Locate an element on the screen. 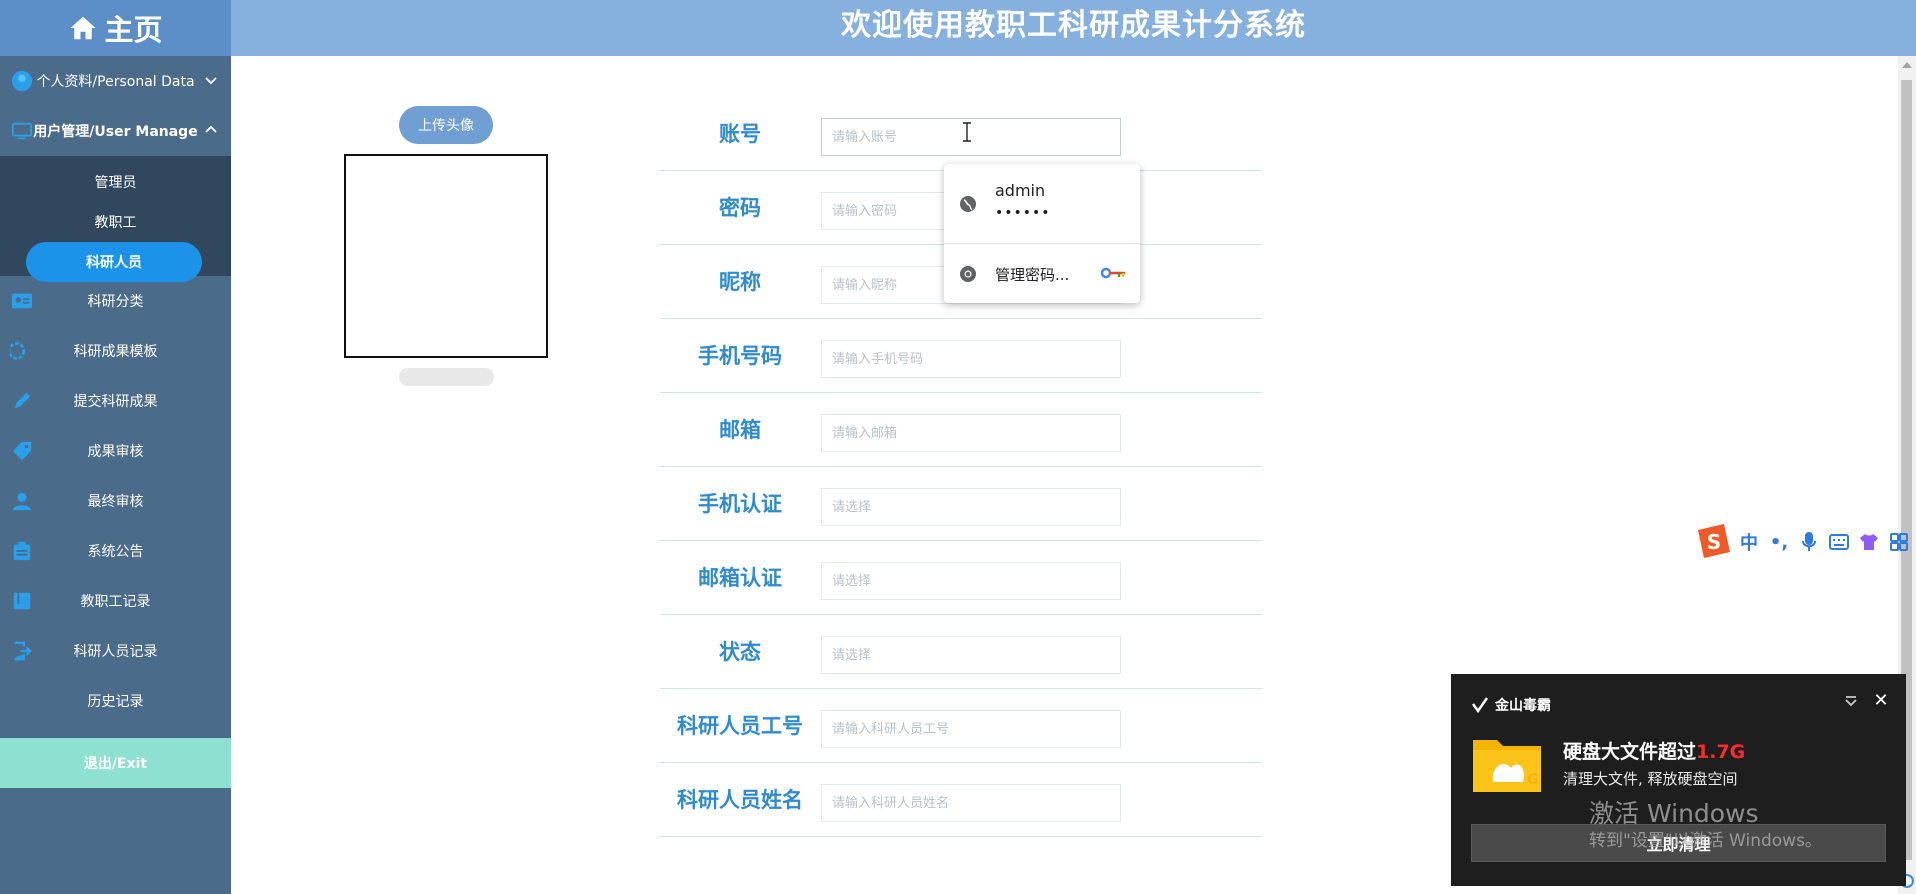  grid-icon is located at coordinates (1899, 542).